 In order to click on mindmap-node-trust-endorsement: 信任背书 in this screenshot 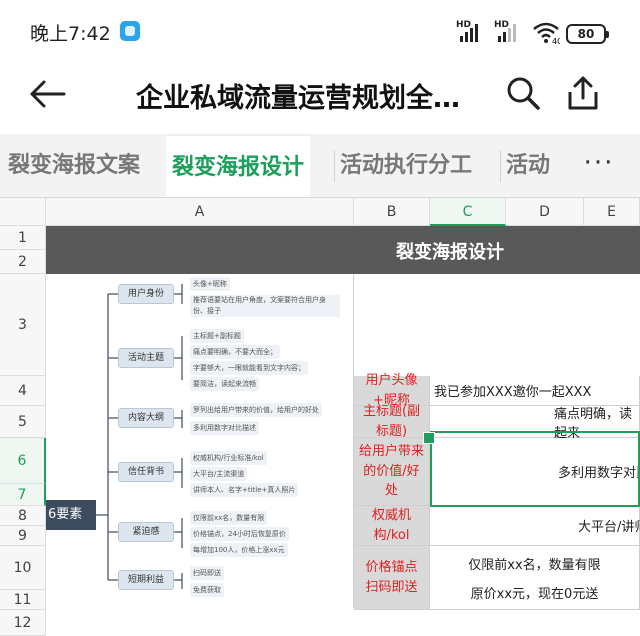, I will do `click(146, 472)`.